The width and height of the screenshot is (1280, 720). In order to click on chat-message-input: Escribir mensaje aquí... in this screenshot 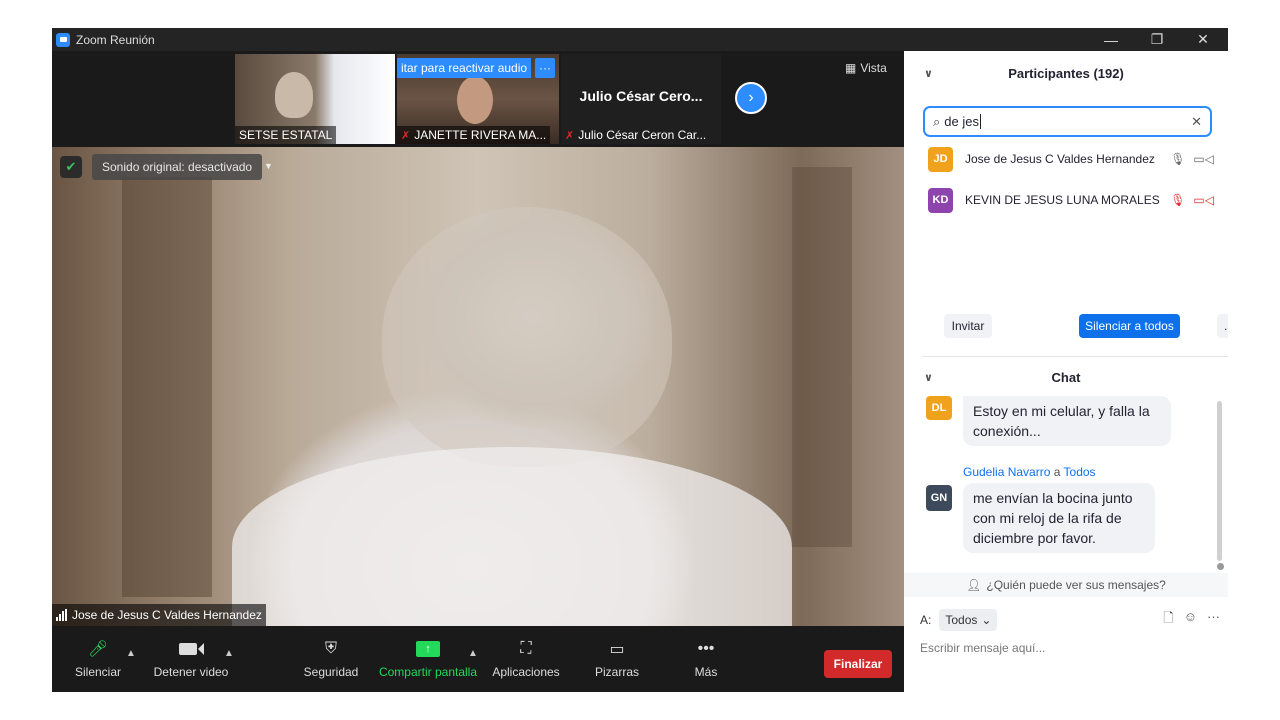, I will do `click(982, 648)`.